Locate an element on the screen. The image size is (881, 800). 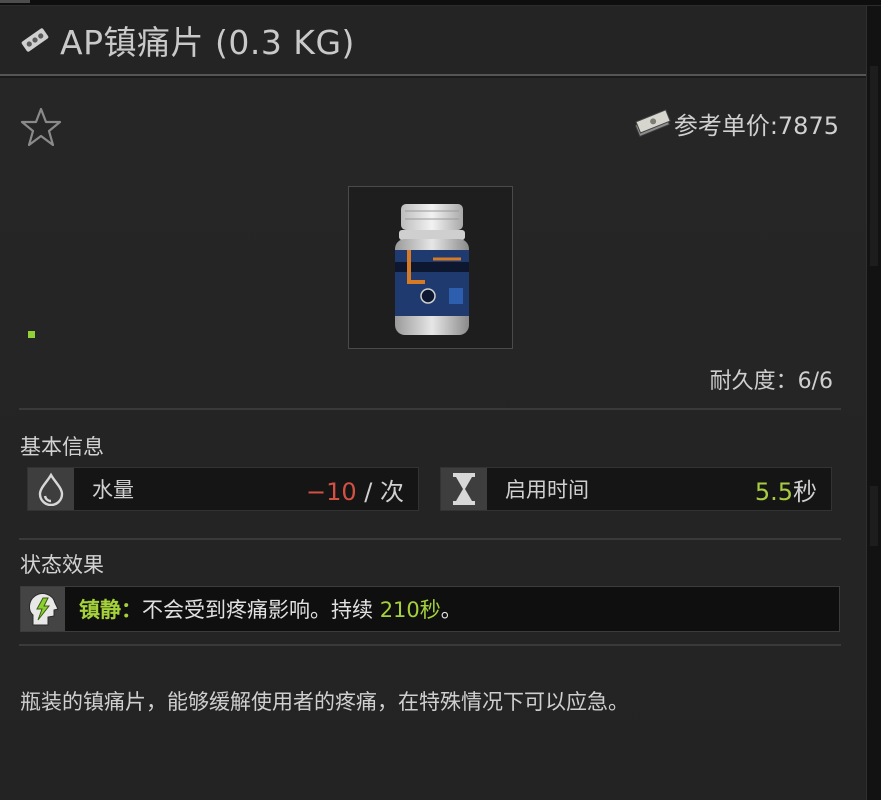
effect-duration: 210秒 is located at coordinates (410, 610).